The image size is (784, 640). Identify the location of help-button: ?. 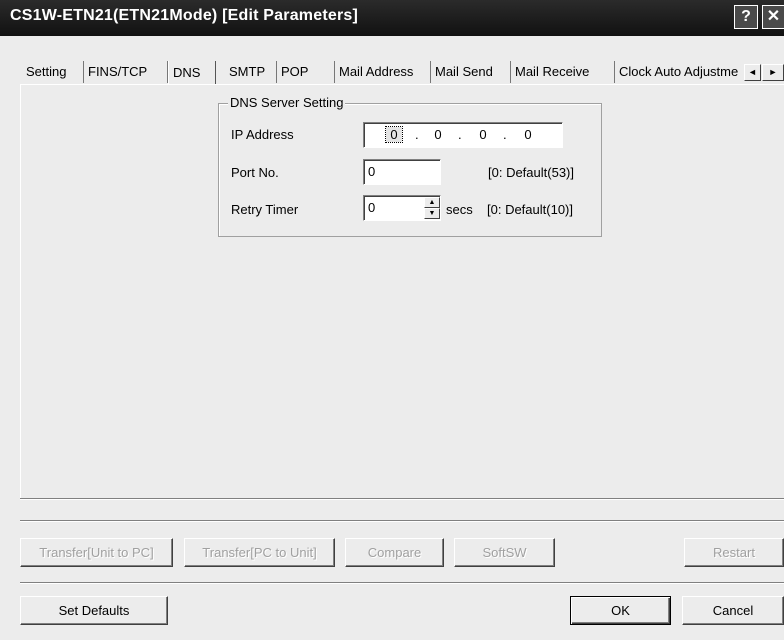
(746, 17).